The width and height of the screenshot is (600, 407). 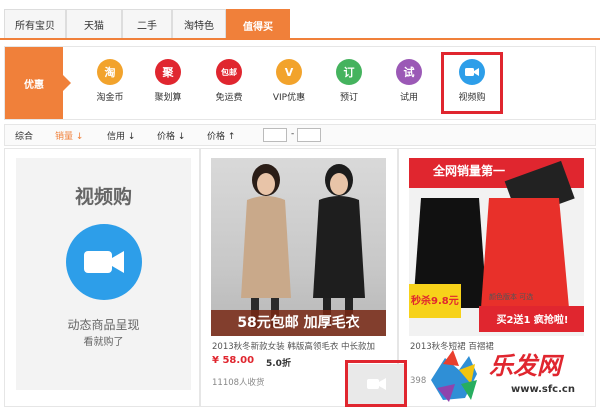 I want to click on product-title: 2013秋冬新款女装 韩版高领毛衣 中长款加, so click(x=293, y=346).